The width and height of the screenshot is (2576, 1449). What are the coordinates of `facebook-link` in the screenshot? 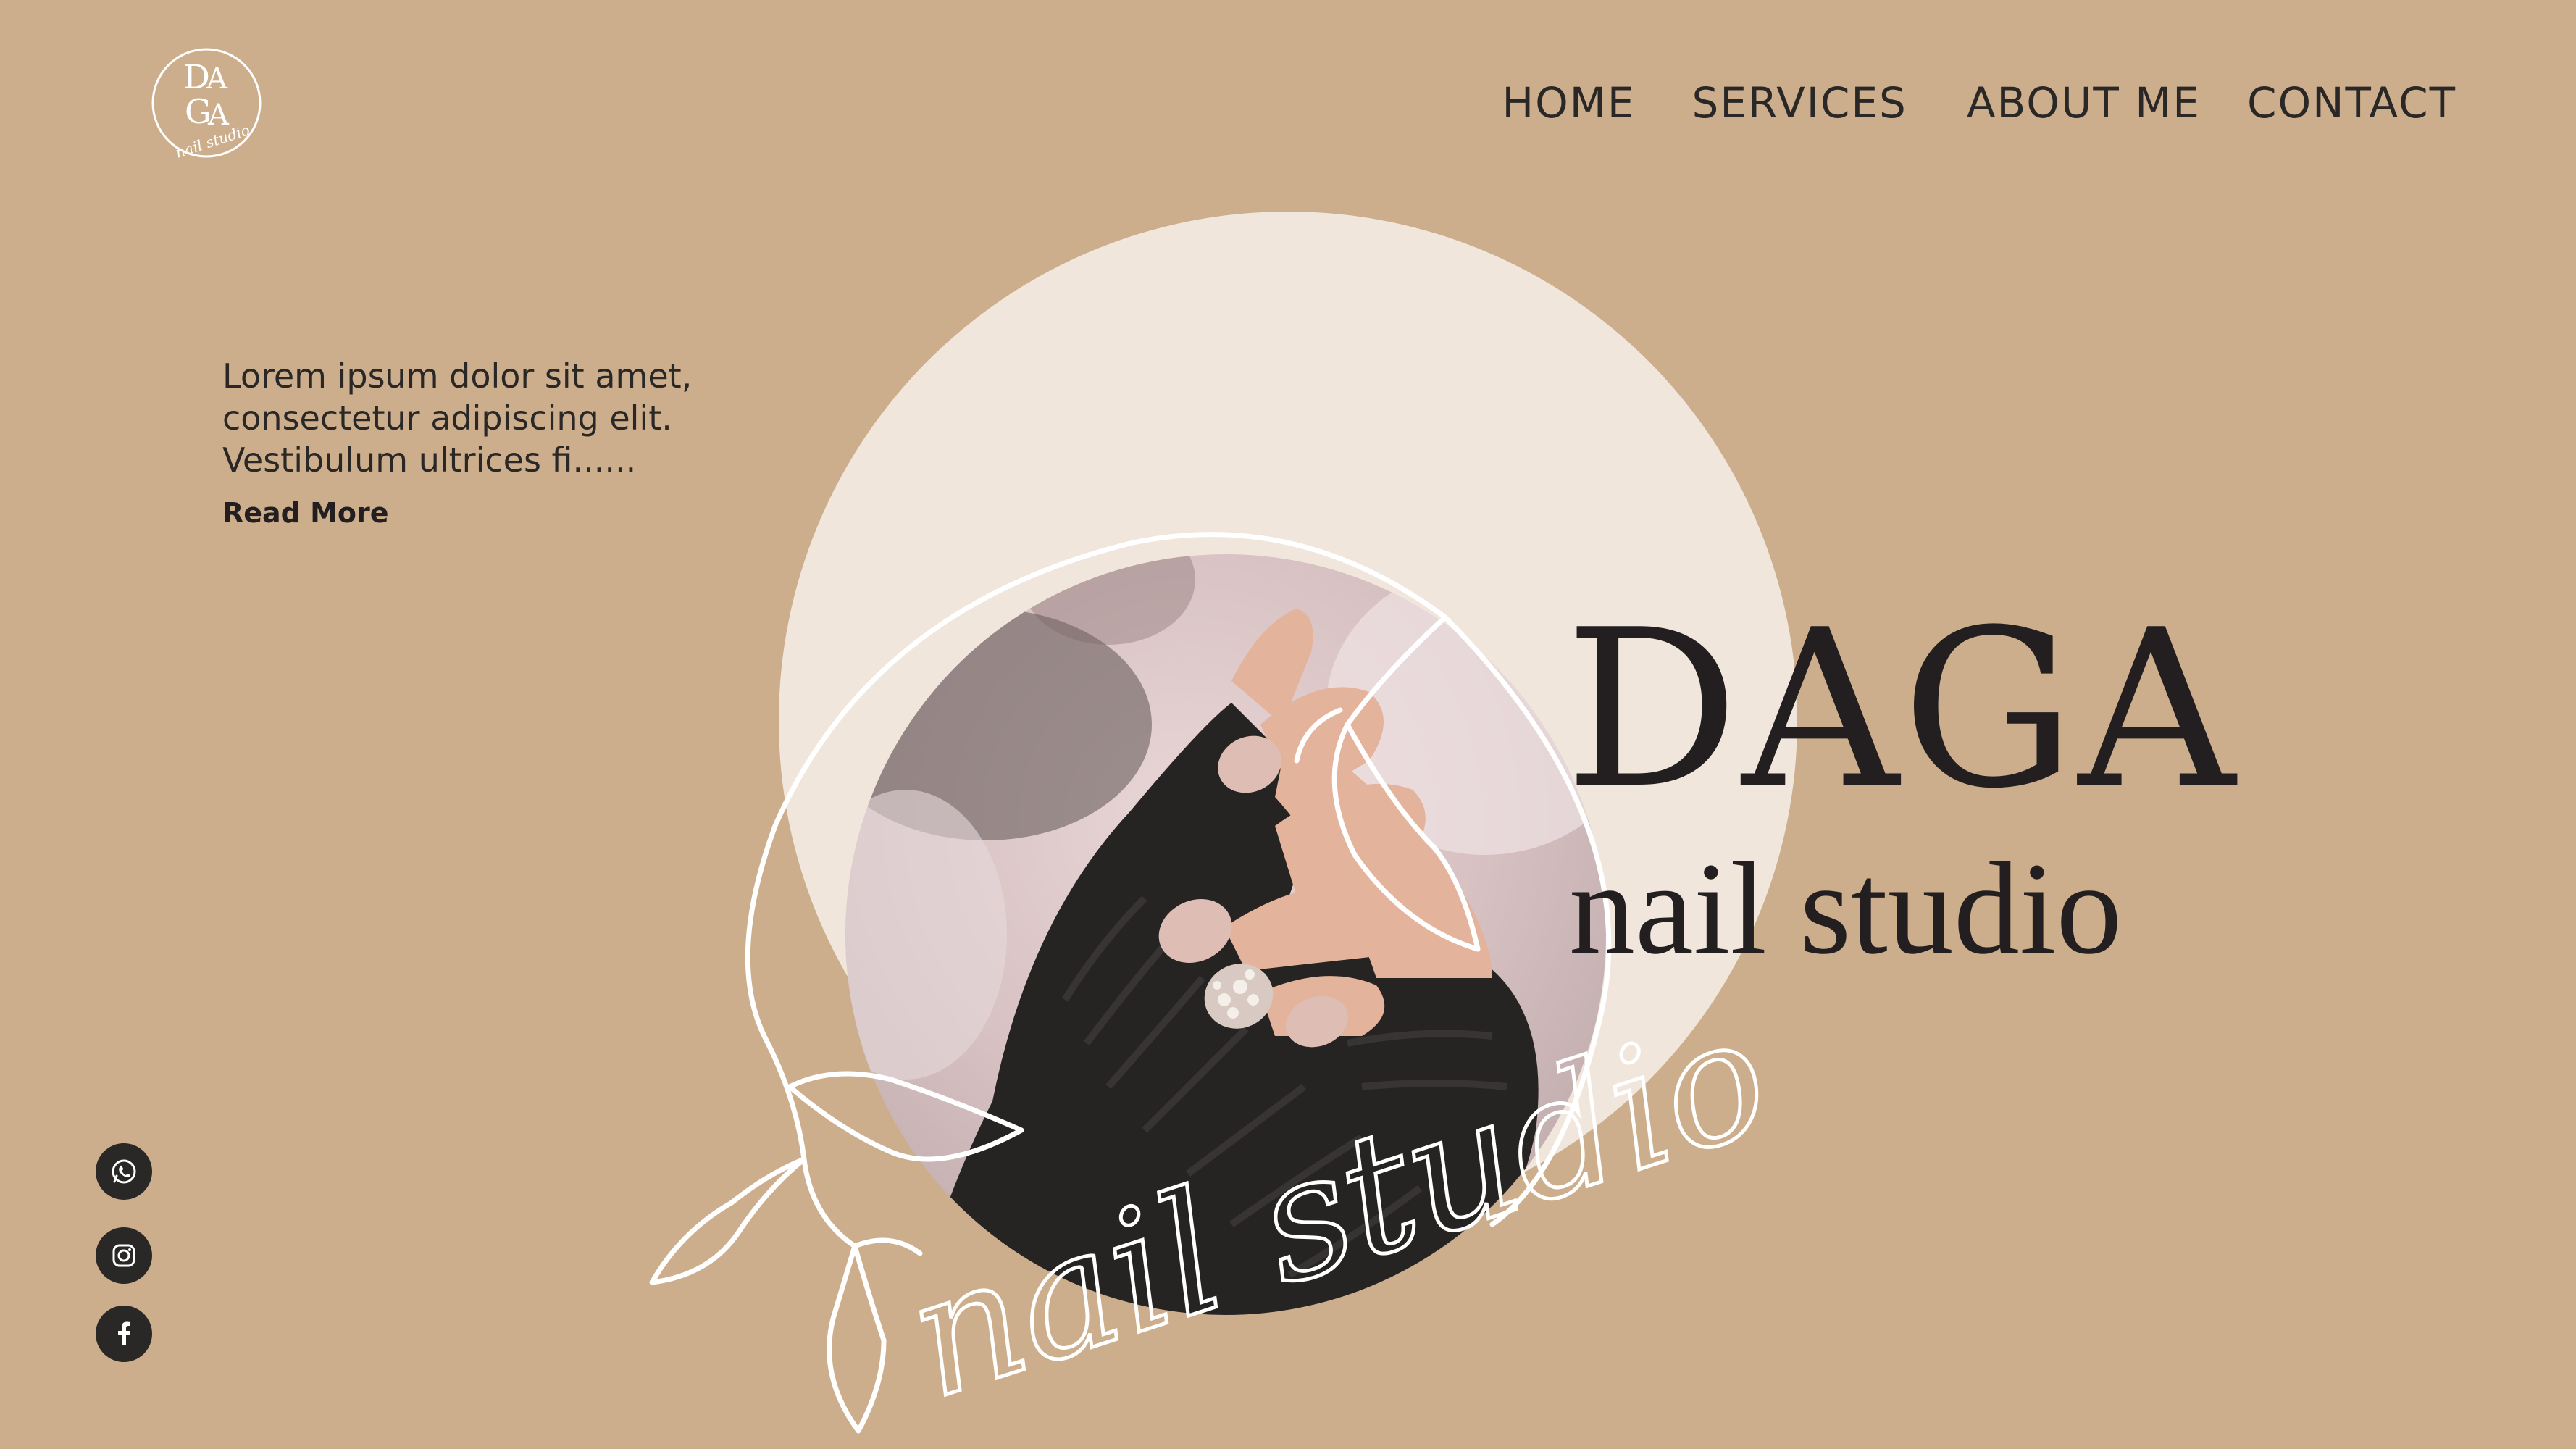 It's located at (124, 1334).